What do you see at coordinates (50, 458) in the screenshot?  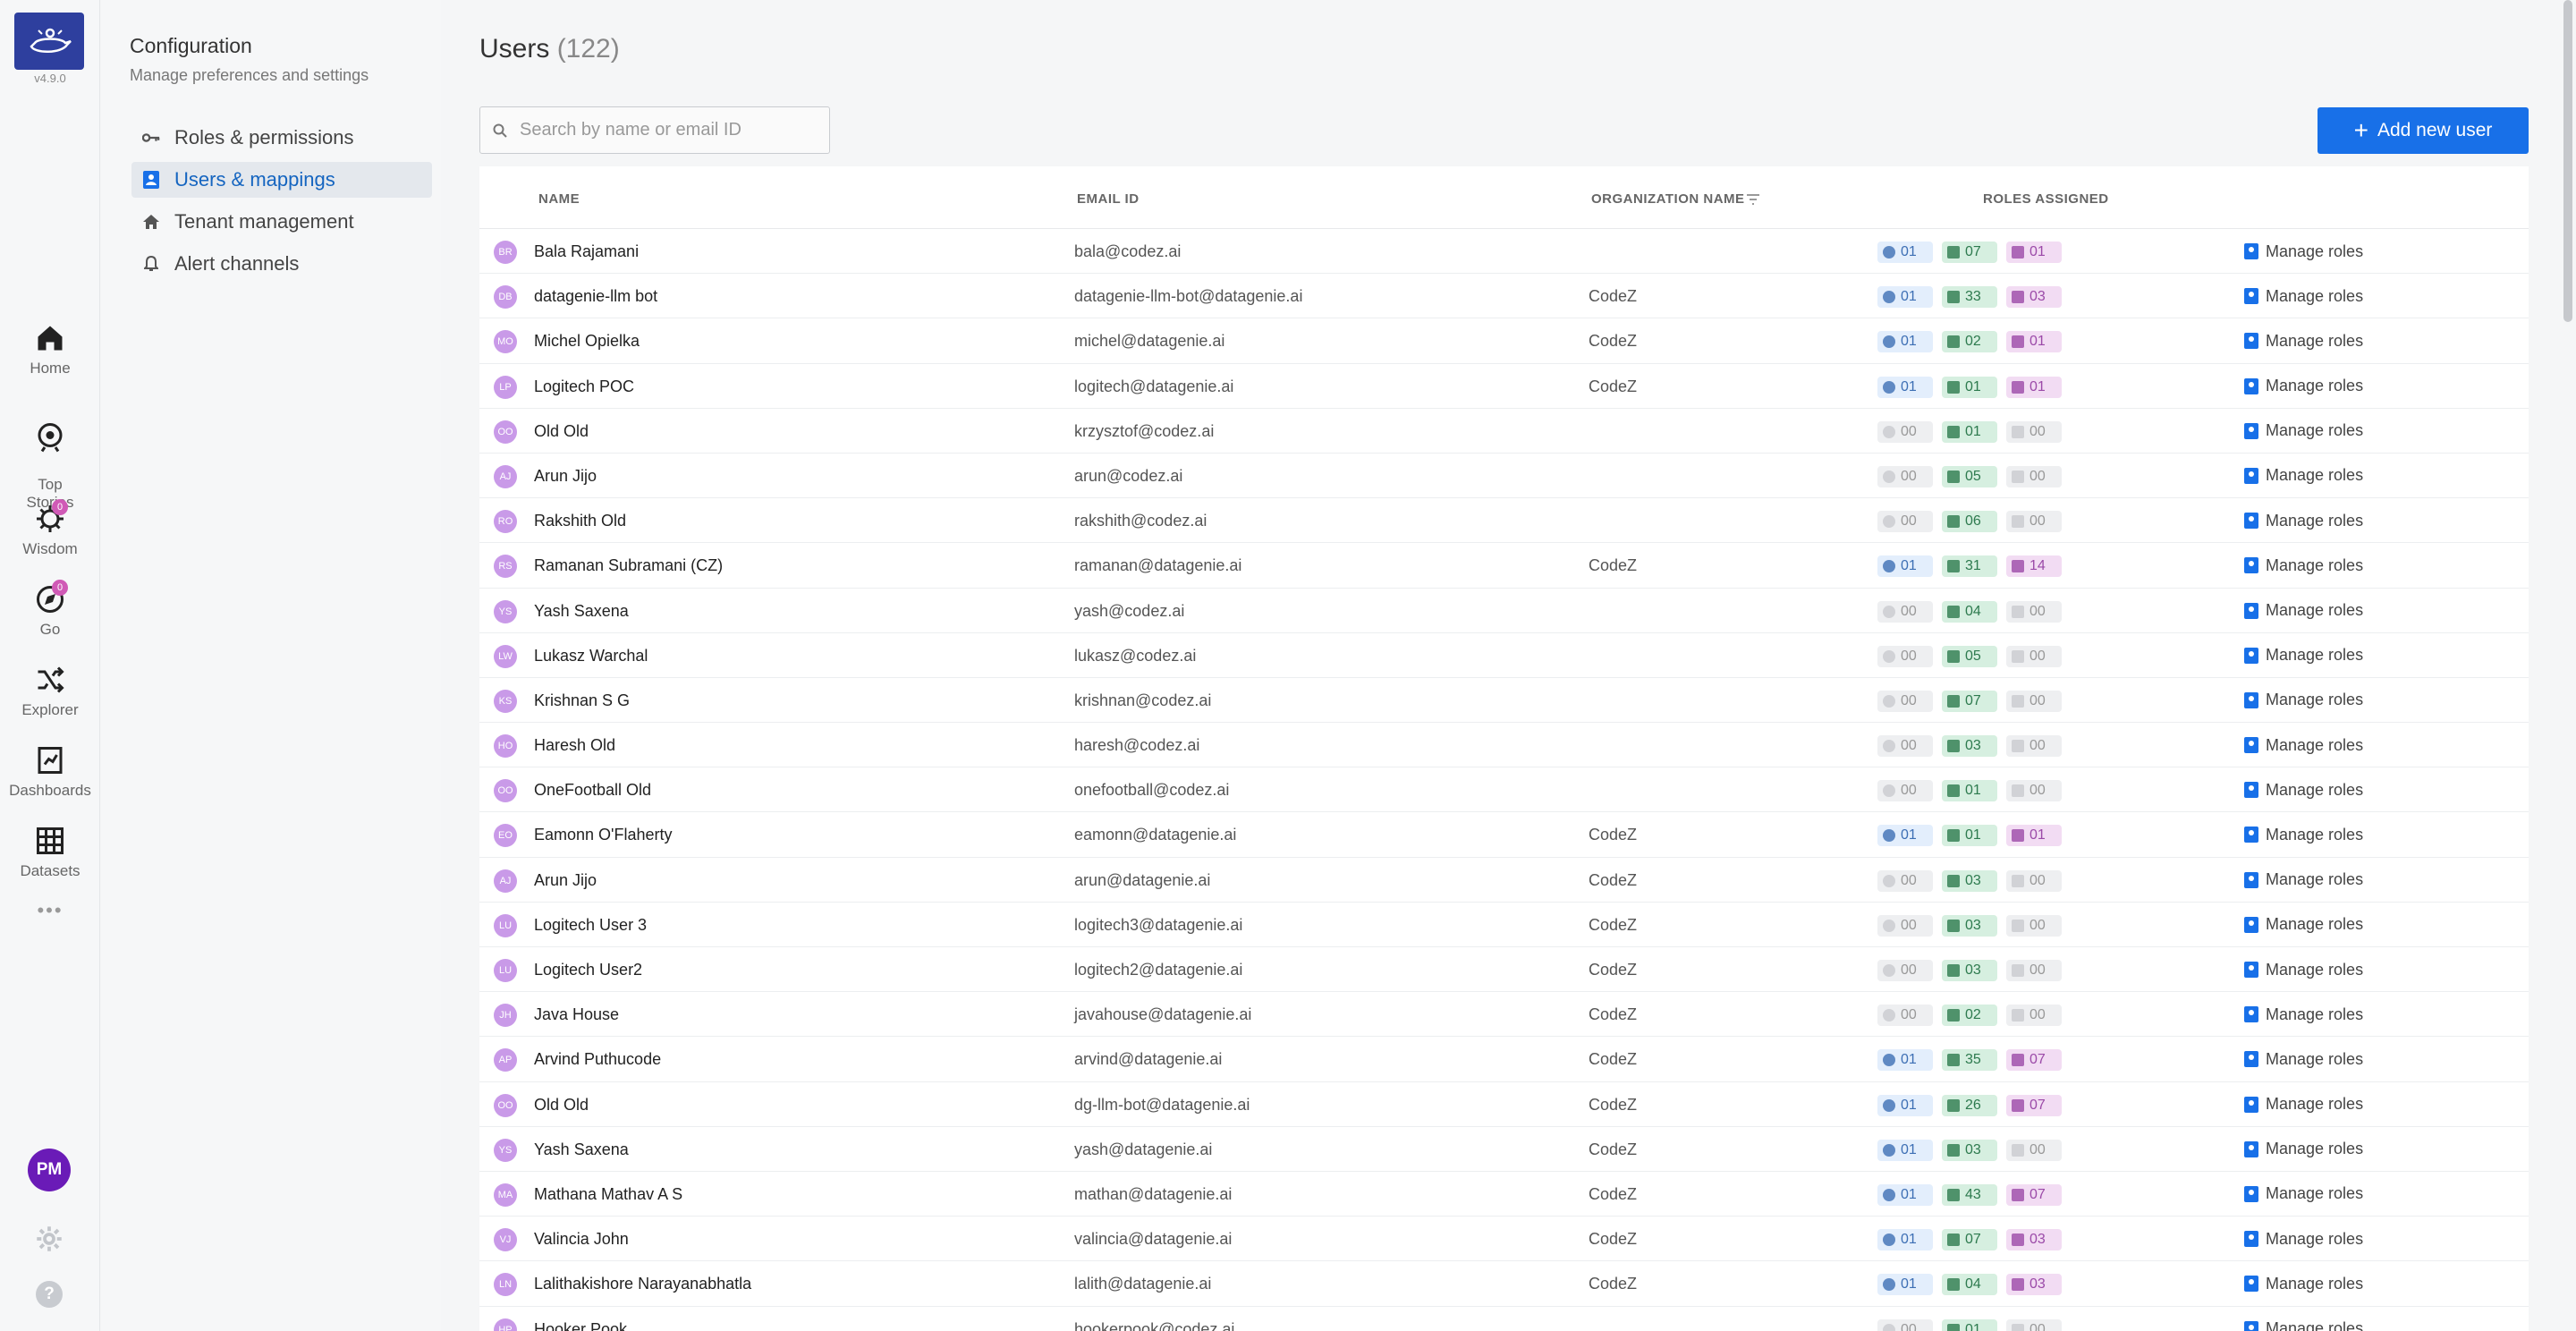 I see `nav-top-stories: Top Stories` at bounding box center [50, 458].